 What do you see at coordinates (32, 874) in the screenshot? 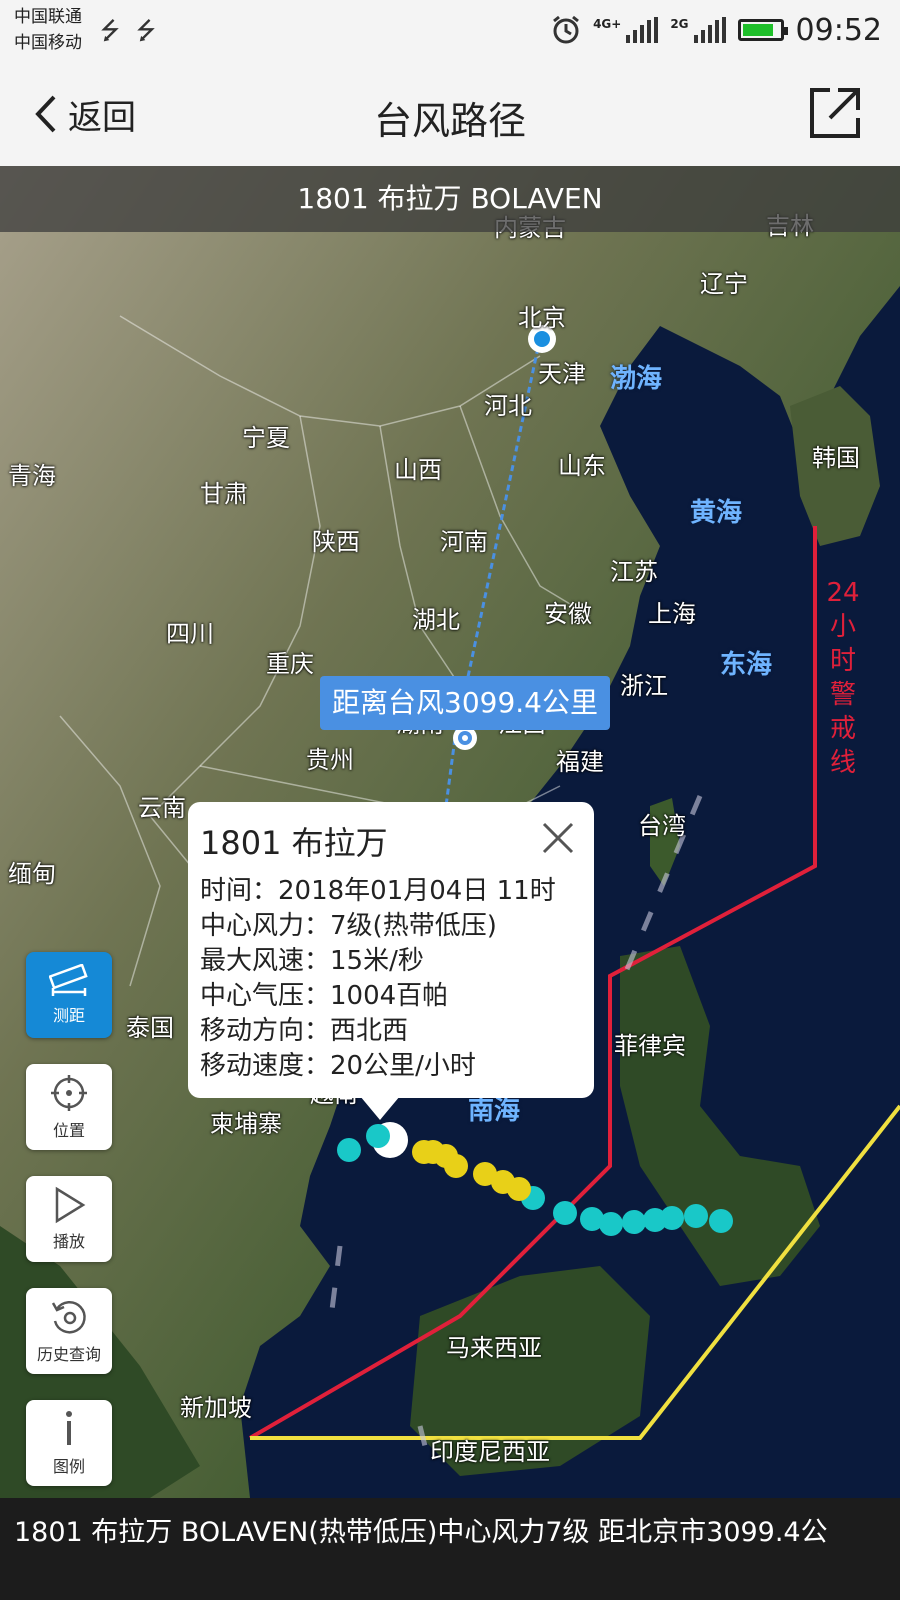
I see `region-label: 缅甸` at bounding box center [32, 874].